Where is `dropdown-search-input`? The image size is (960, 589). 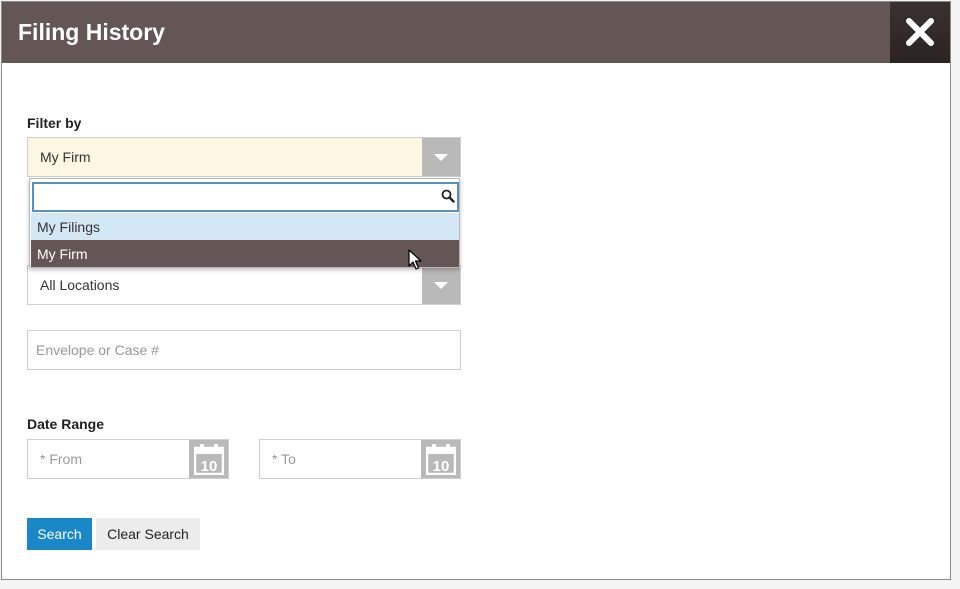
dropdown-search-input is located at coordinates (245, 197).